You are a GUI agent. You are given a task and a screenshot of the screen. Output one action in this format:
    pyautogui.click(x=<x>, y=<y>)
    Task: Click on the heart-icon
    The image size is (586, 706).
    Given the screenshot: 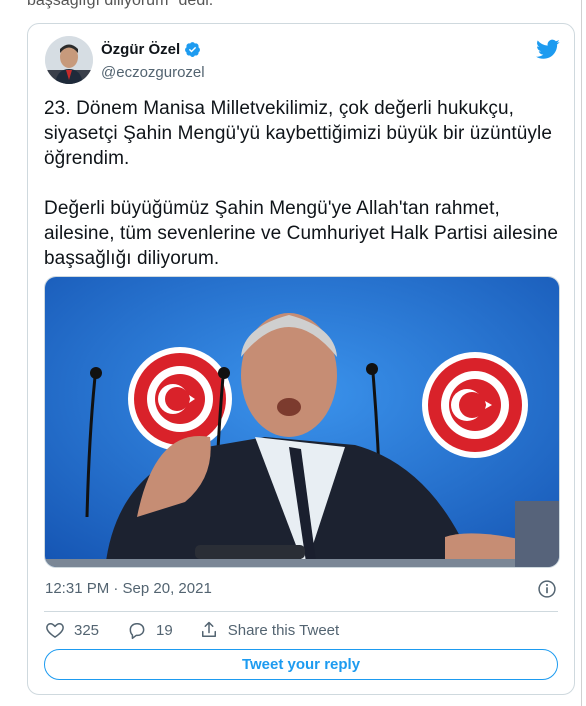 What is the action you would take?
    pyautogui.click(x=55, y=630)
    